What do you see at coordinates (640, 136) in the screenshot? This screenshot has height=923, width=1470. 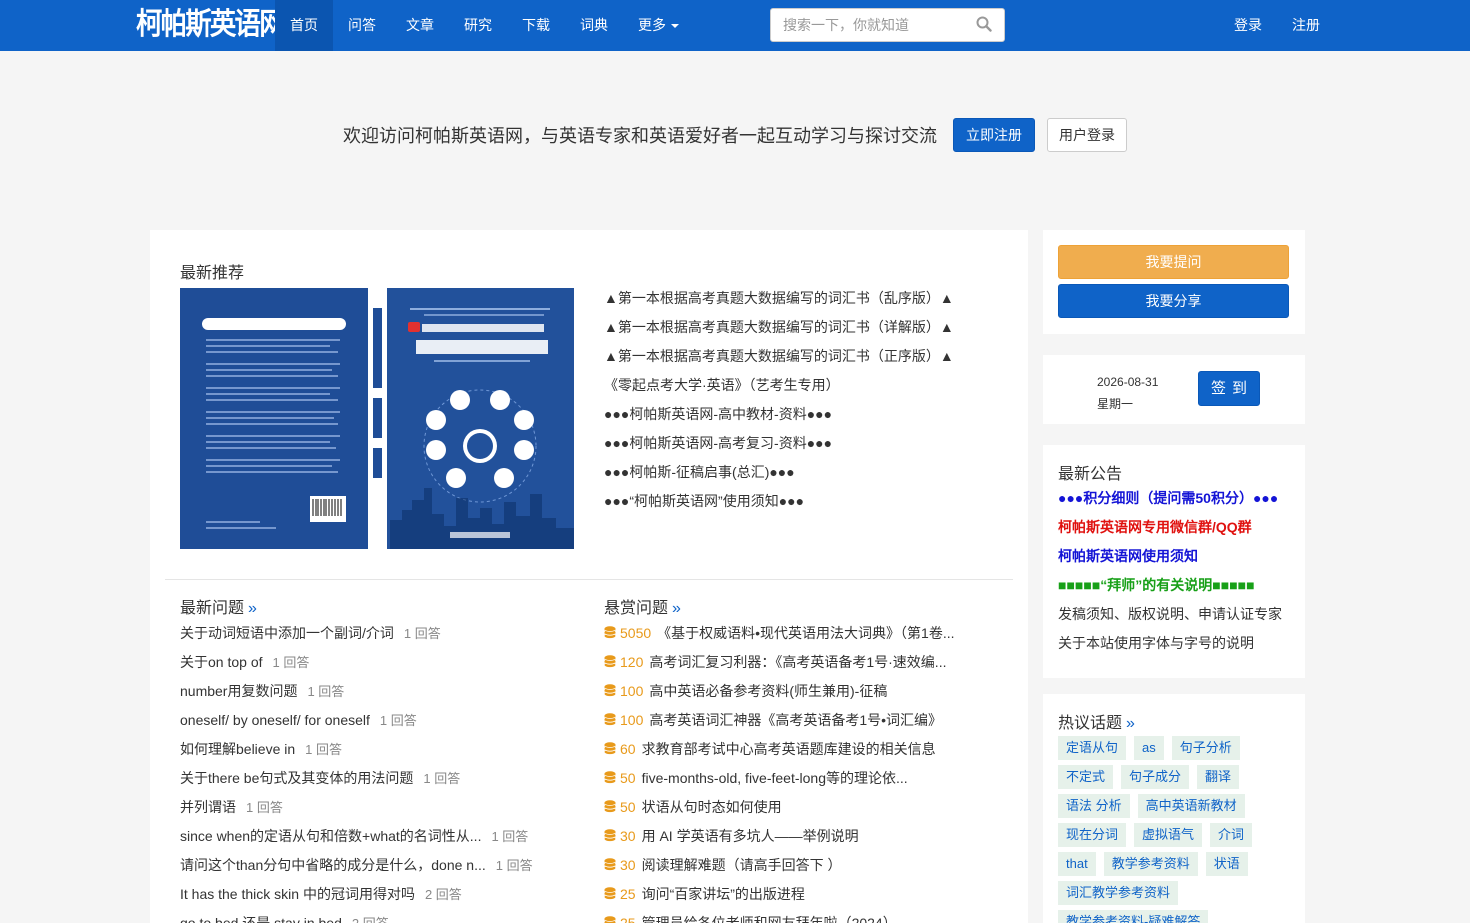 I see `welcome-text: 欢迎访问柯帕斯英语网，与英语专家和英语爱好者一起互动学习与探讨交流` at bounding box center [640, 136].